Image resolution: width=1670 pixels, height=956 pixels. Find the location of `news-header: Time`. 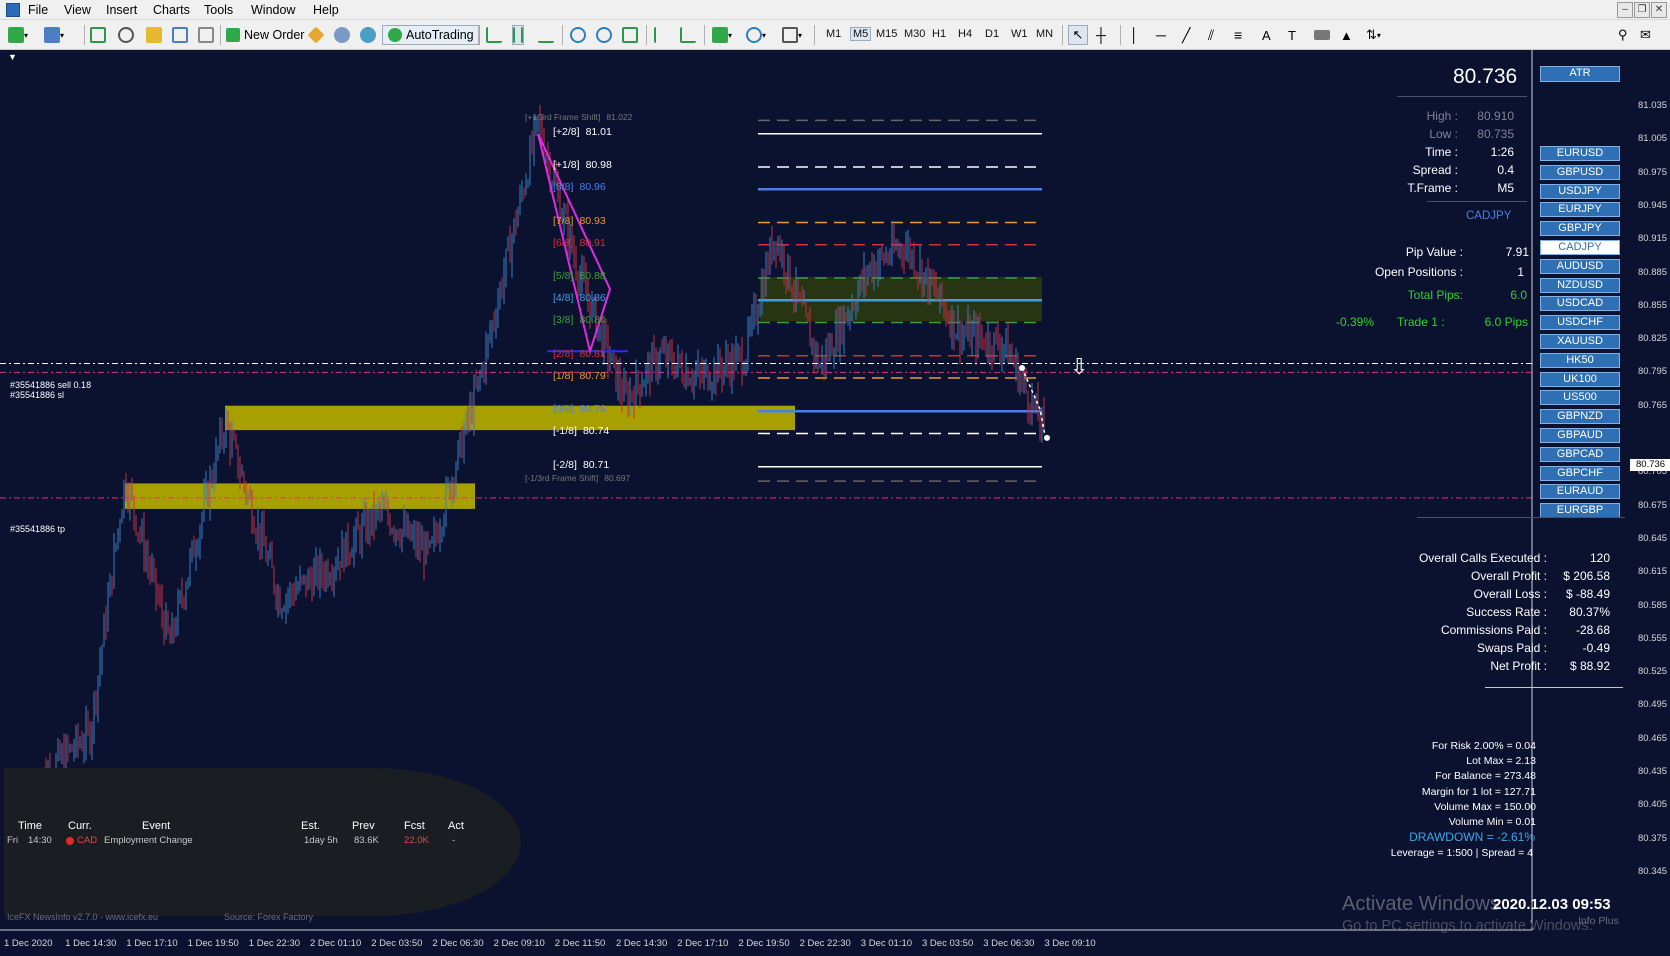

news-header: Time is located at coordinates (30, 826).